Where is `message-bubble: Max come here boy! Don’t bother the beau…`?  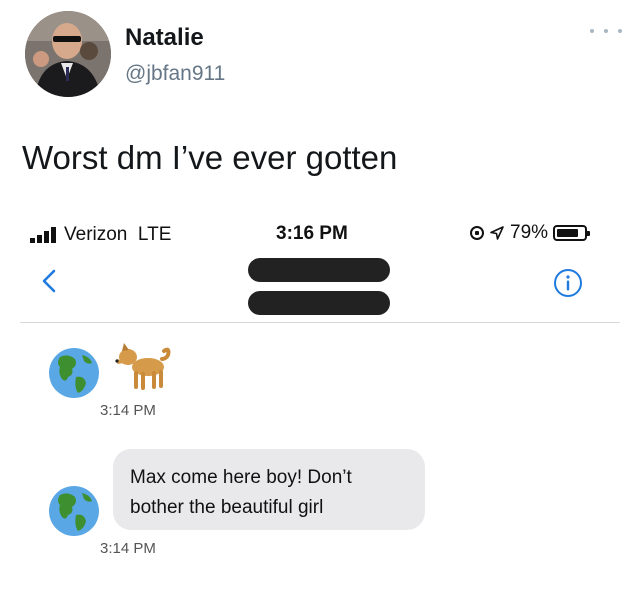
message-bubble: Max come here boy! Don’t bother the beau… is located at coordinates (269, 489).